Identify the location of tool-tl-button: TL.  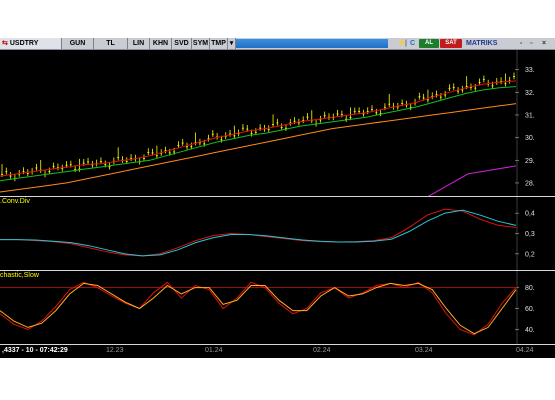
(111, 43).